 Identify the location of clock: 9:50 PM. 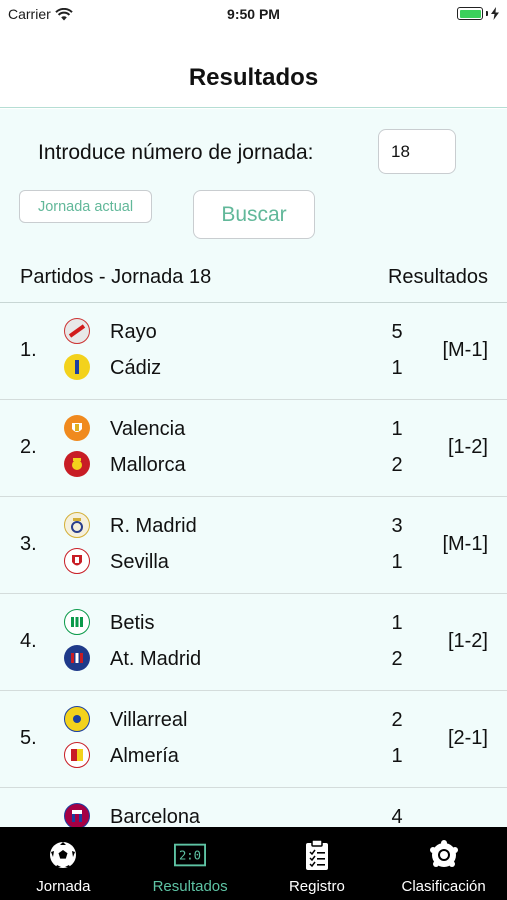
(253, 14).